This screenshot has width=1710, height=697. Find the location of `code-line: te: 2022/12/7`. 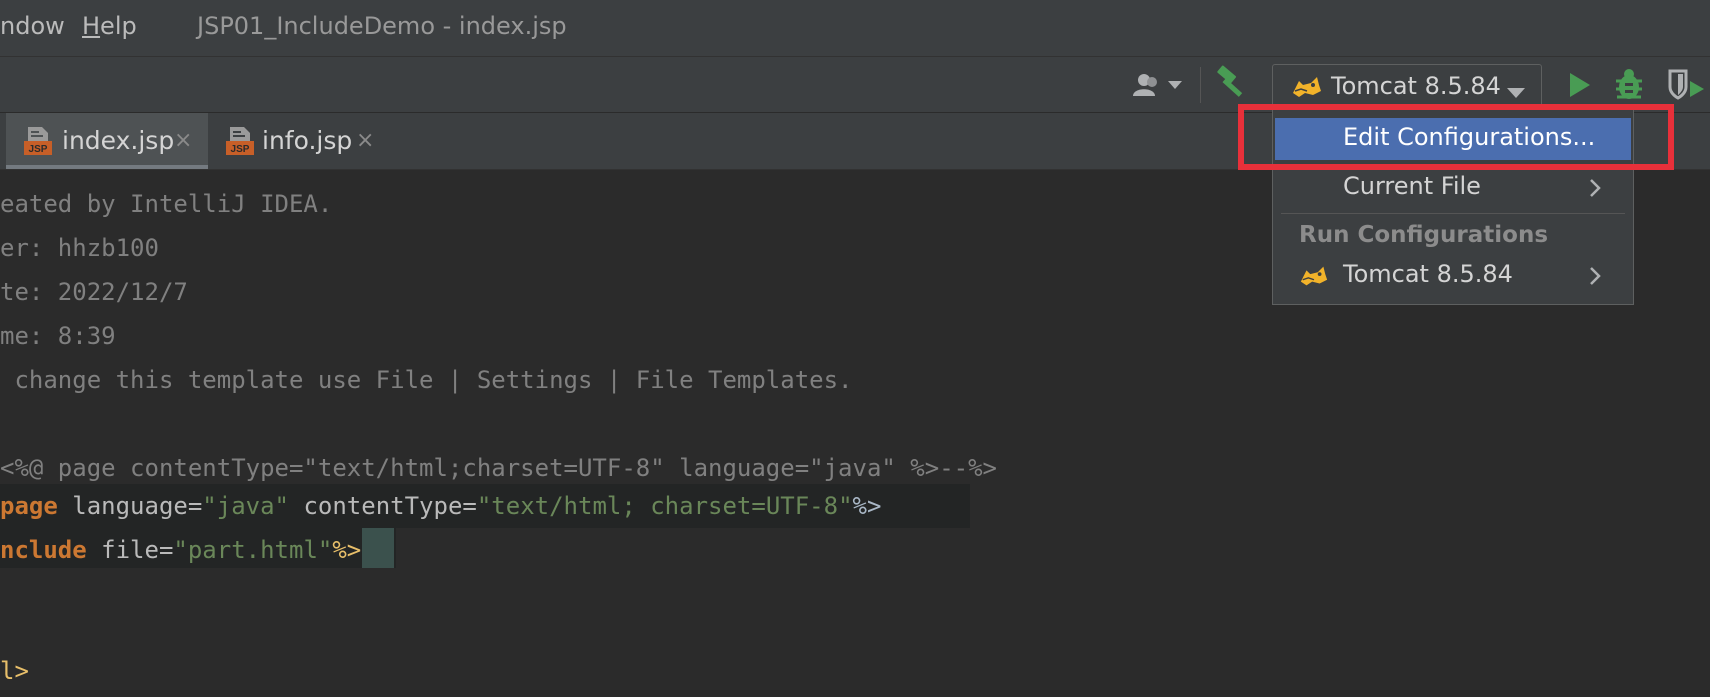

code-line: te: 2022/12/7 is located at coordinates (94, 292).